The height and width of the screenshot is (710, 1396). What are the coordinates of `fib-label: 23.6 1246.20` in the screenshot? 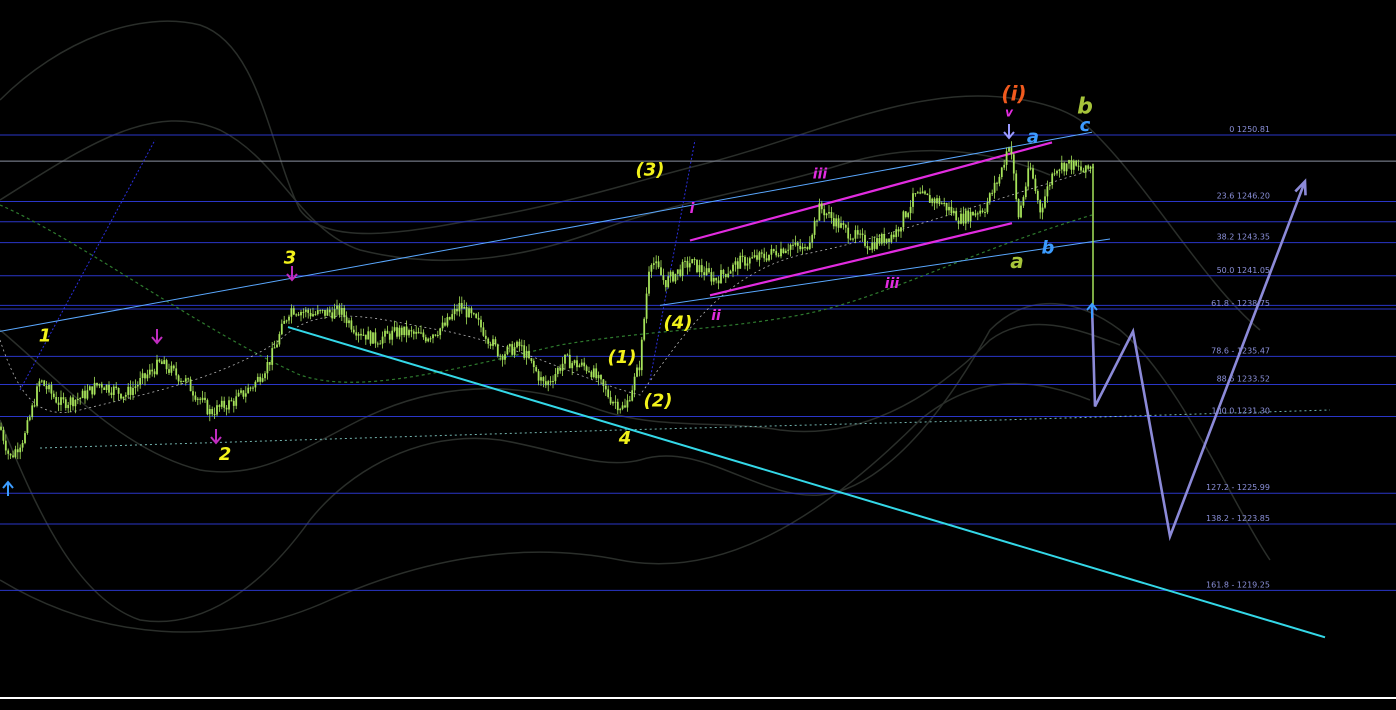 It's located at (1243, 196).